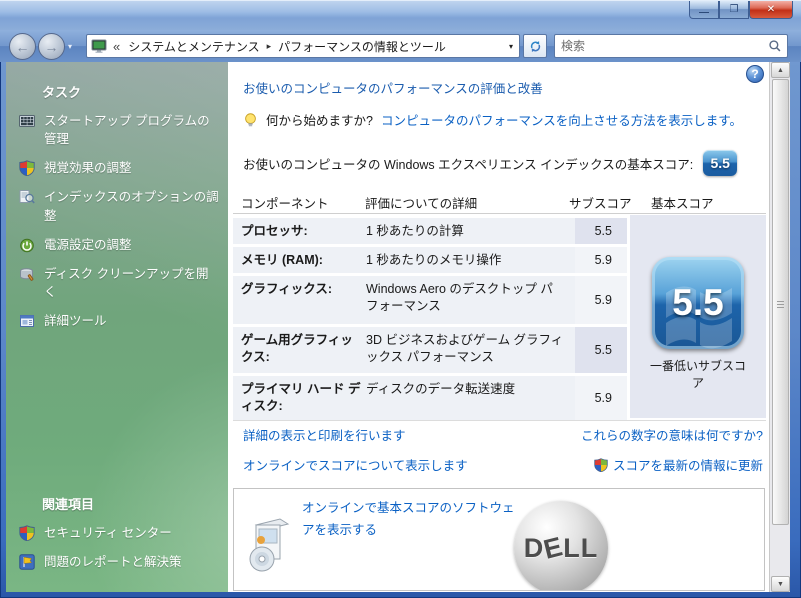  What do you see at coordinates (88, 244) in the screenshot?
I see `sidebar-item-label: 電源設定の調整` at bounding box center [88, 244].